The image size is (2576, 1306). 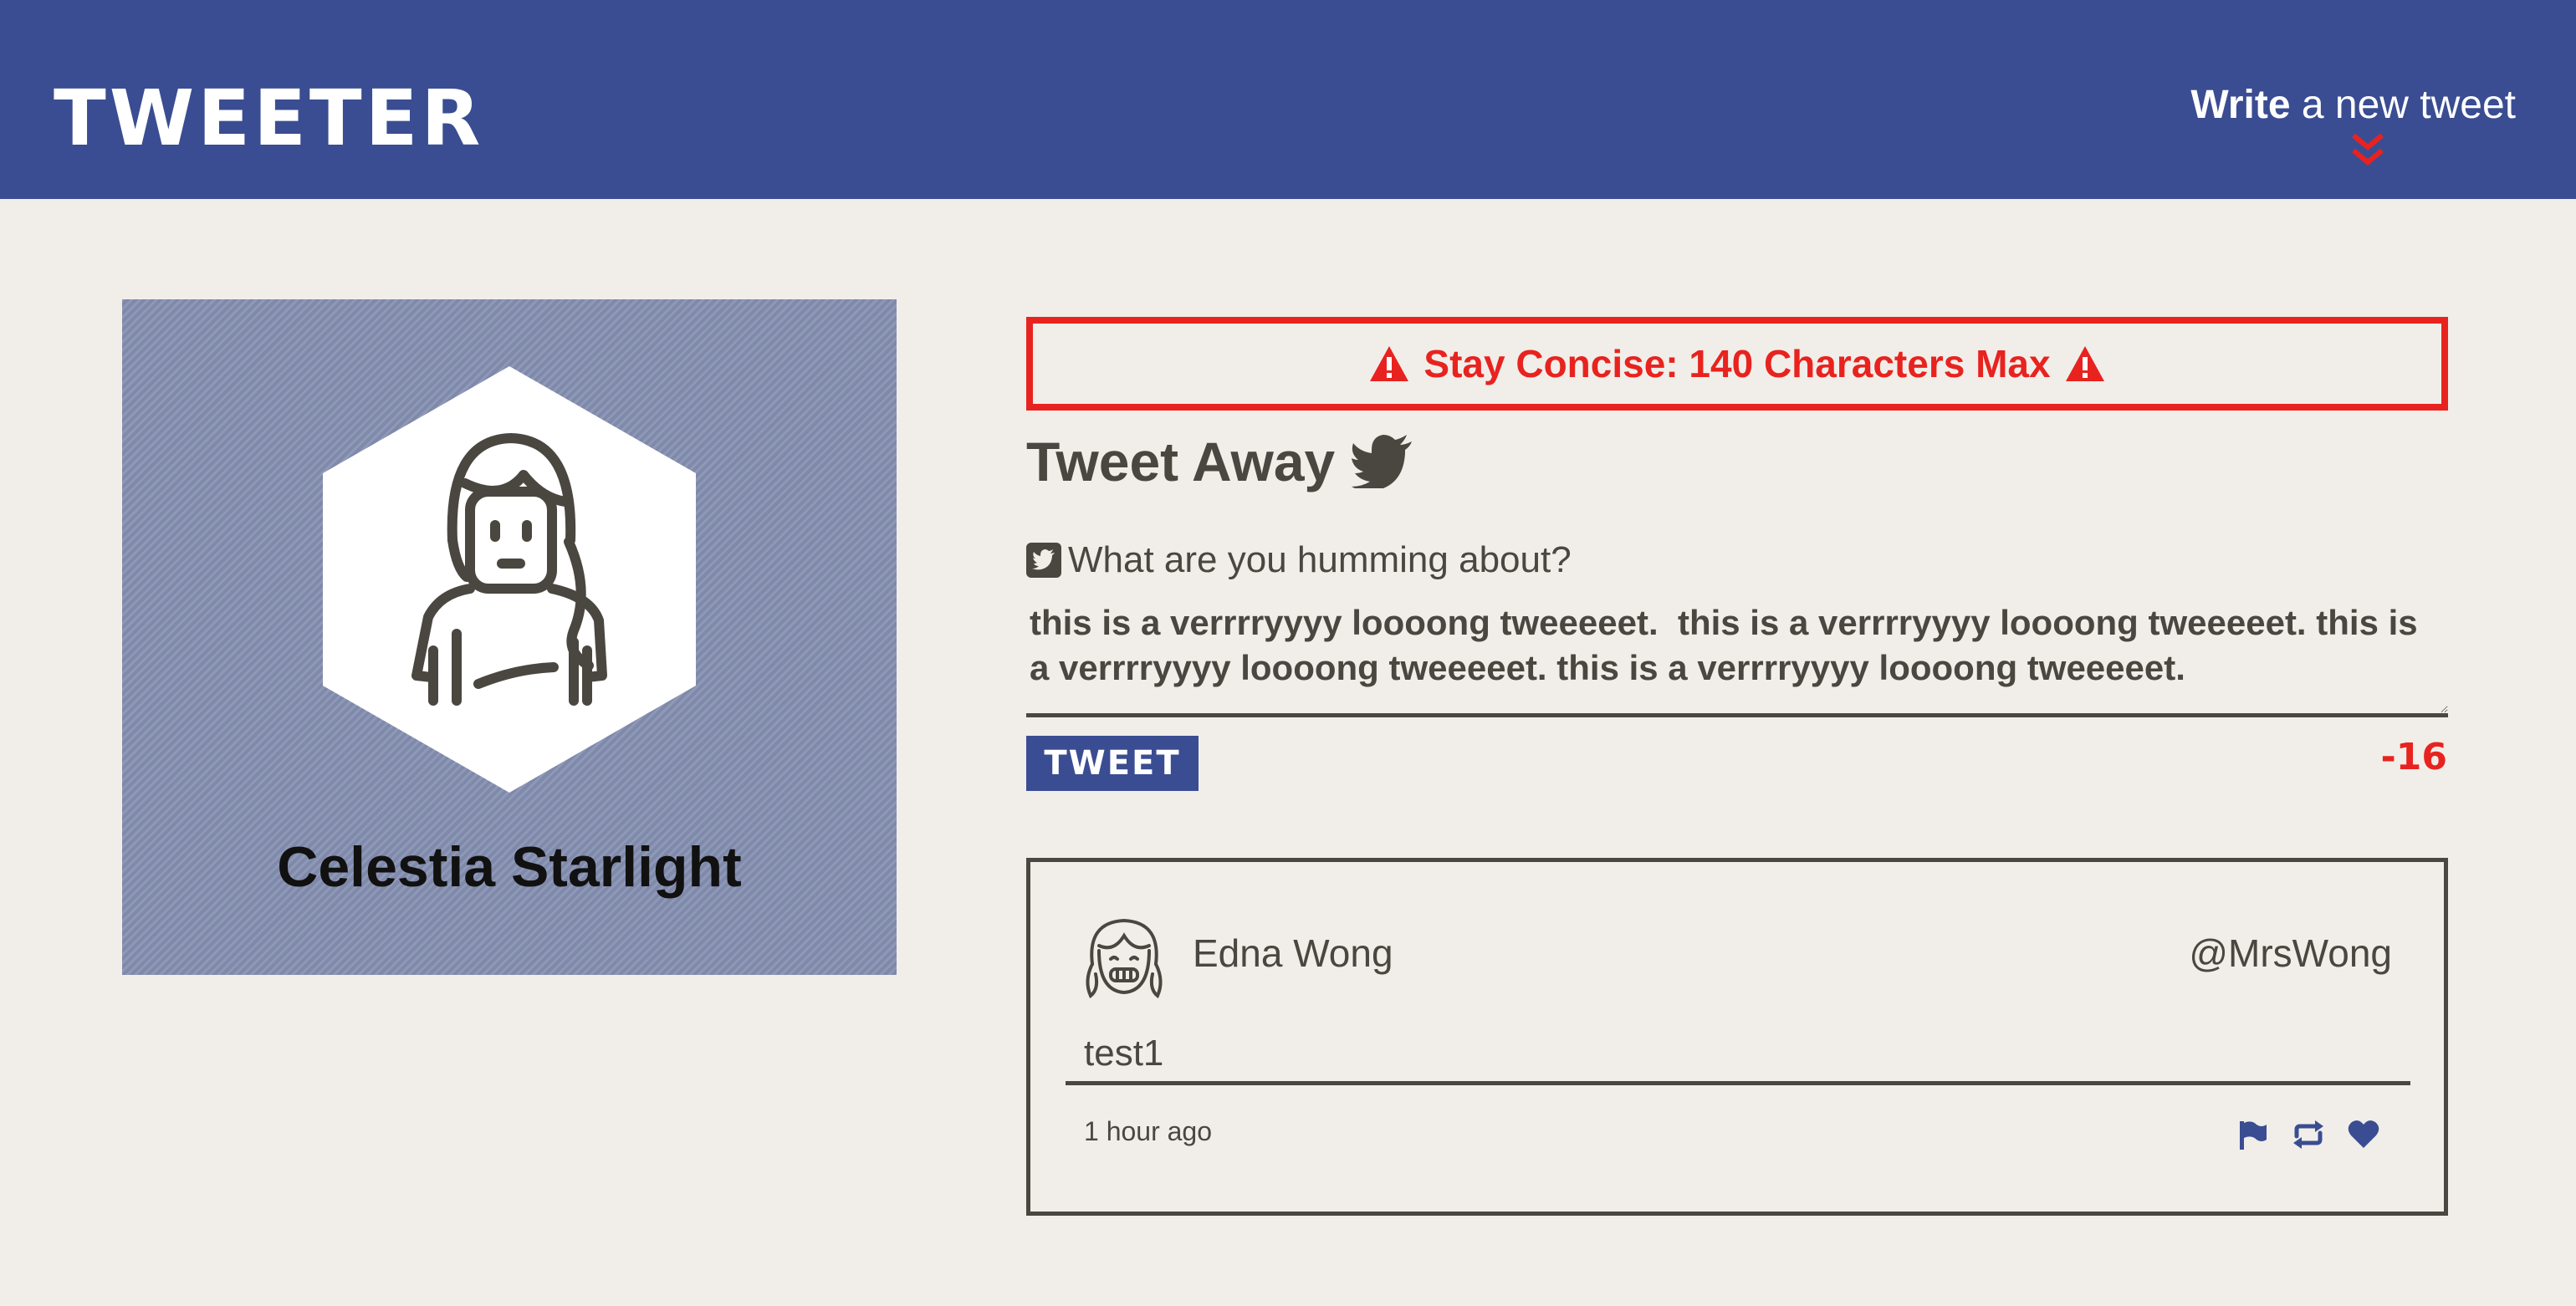 What do you see at coordinates (509, 580) in the screenshot?
I see `girl-avatar-icon` at bounding box center [509, 580].